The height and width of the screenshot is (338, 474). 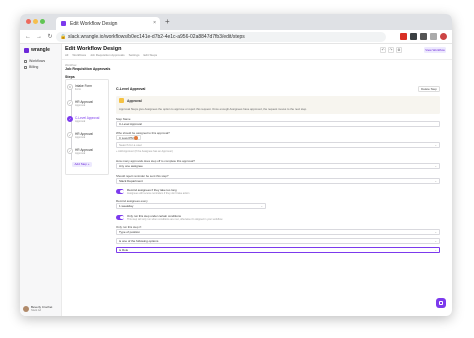 I want to click on reminder-value: Slack Department, so click(x=131, y=181).